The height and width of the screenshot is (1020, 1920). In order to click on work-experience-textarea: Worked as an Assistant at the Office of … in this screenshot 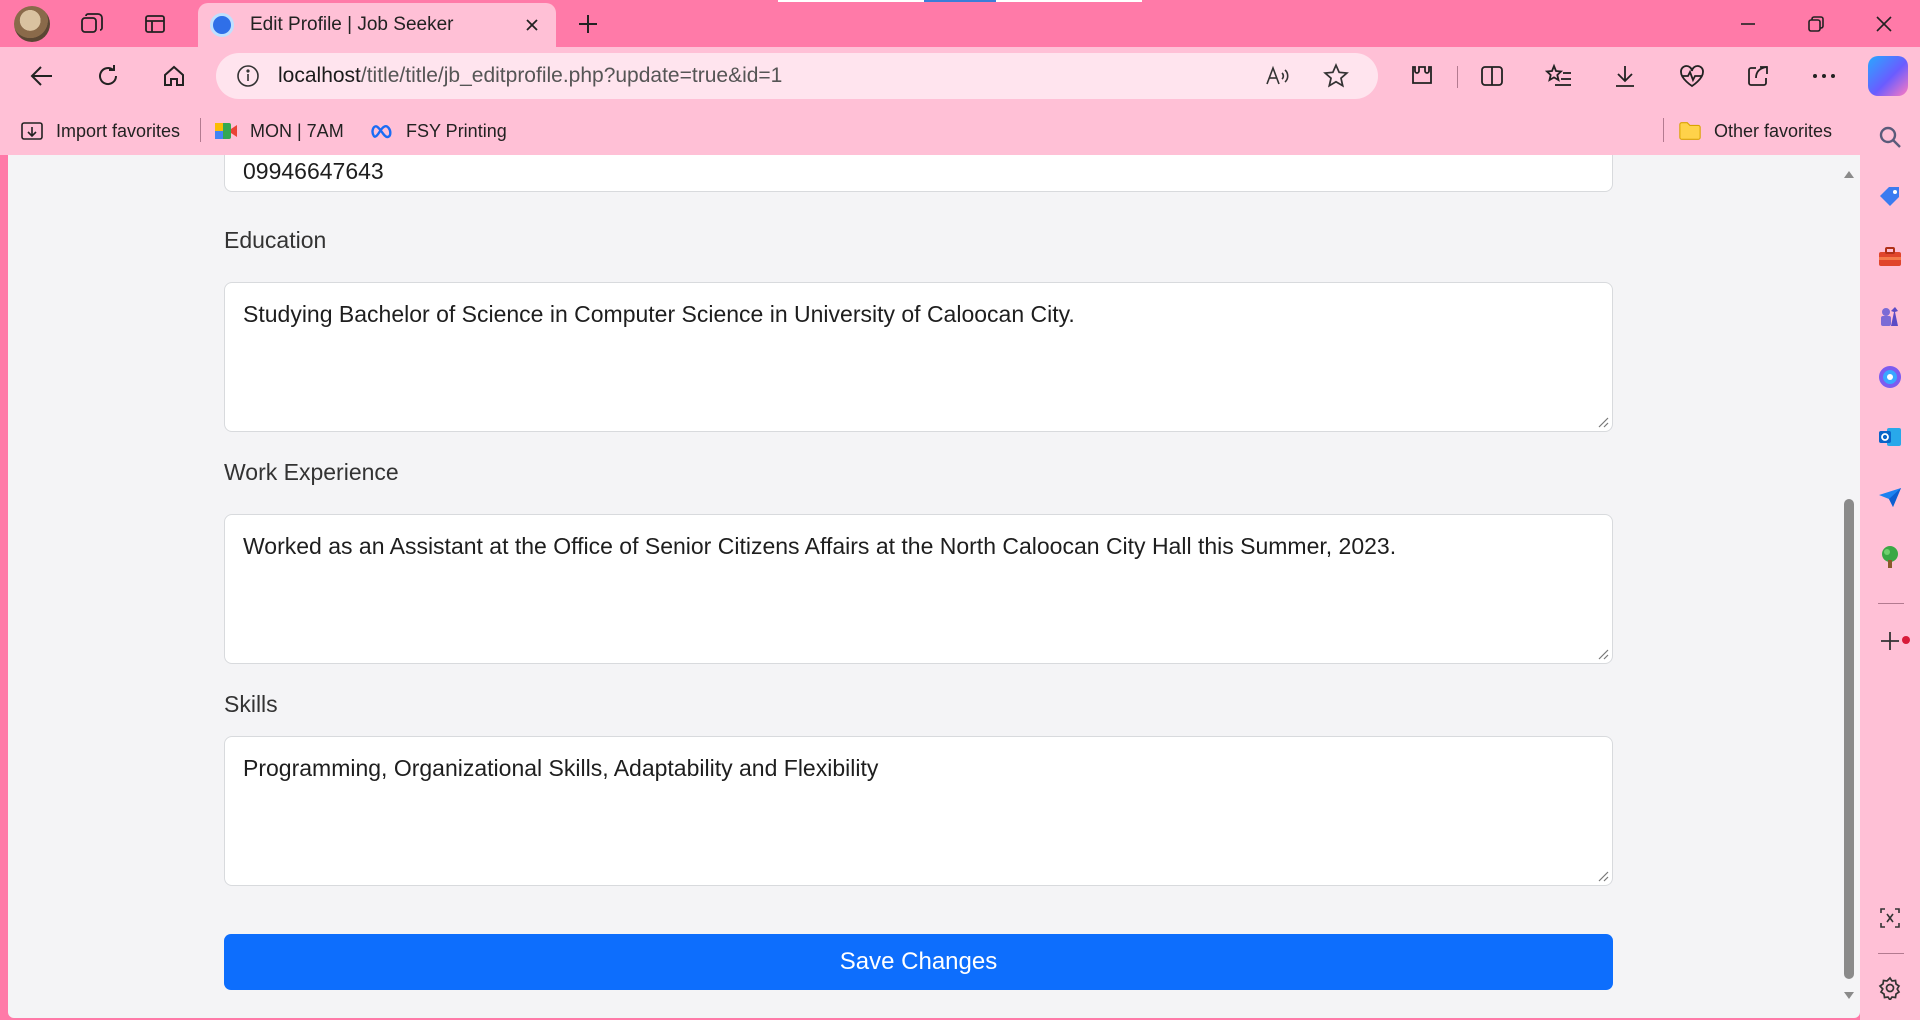, I will do `click(918, 589)`.